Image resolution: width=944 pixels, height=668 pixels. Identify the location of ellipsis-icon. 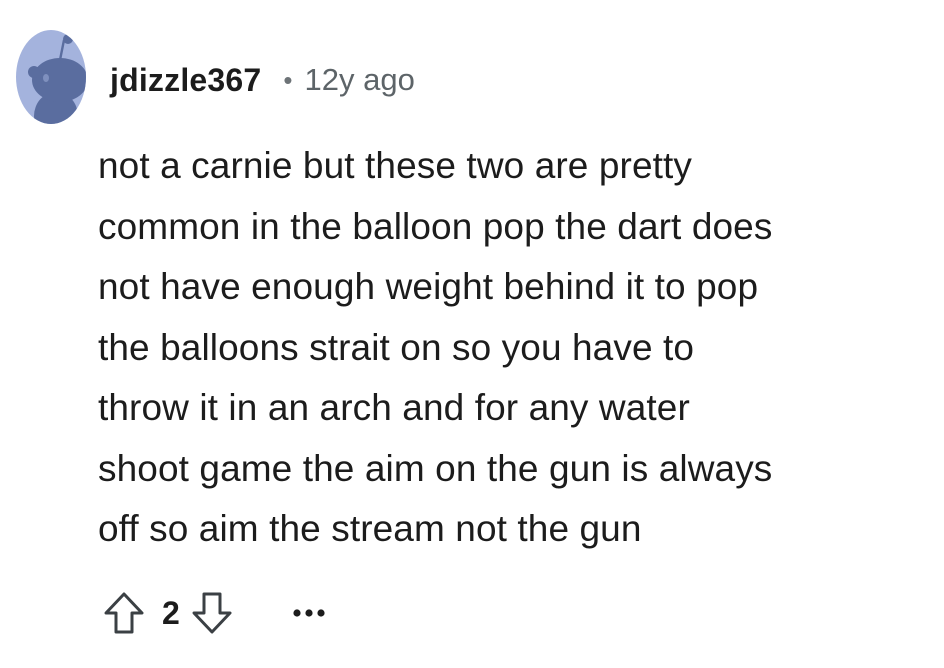
(309, 613).